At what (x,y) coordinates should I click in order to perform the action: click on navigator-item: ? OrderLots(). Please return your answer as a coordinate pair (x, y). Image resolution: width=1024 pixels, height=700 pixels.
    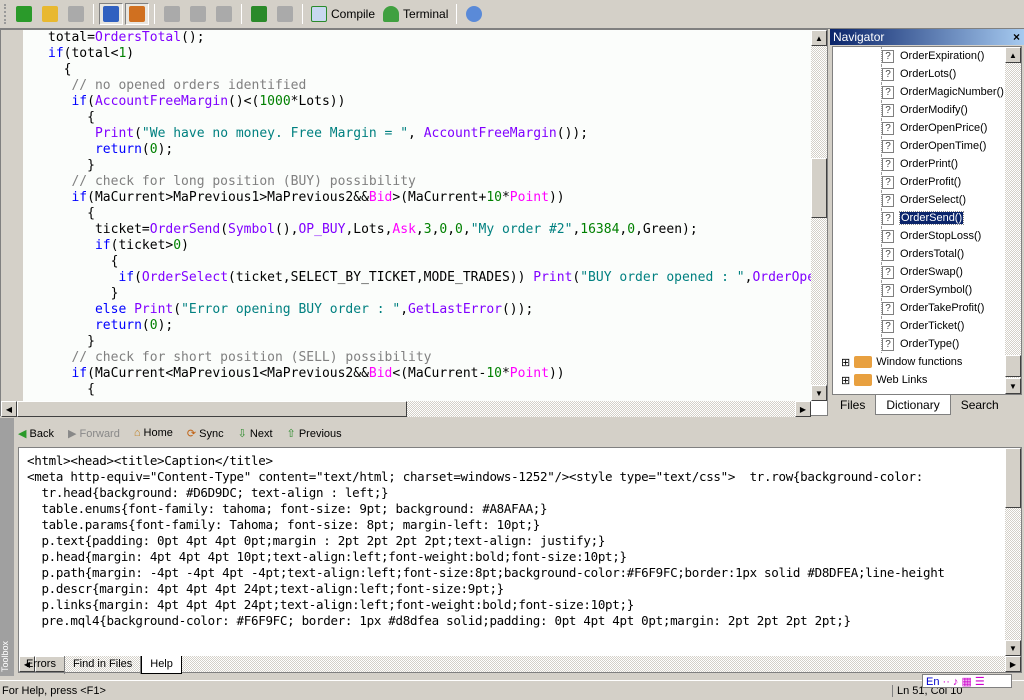
    Looking at the image, I should click on (951, 74).